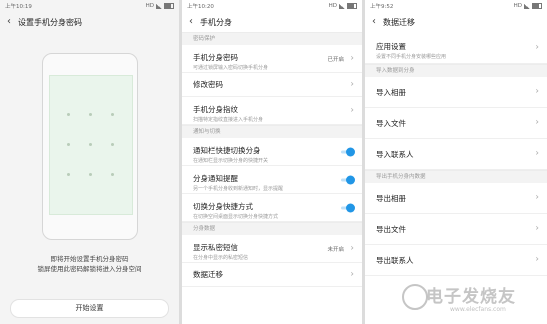  What do you see at coordinates (391, 46) in the screenshot?
I see `row-title: 应用设置` at bounding box center [391, 46].